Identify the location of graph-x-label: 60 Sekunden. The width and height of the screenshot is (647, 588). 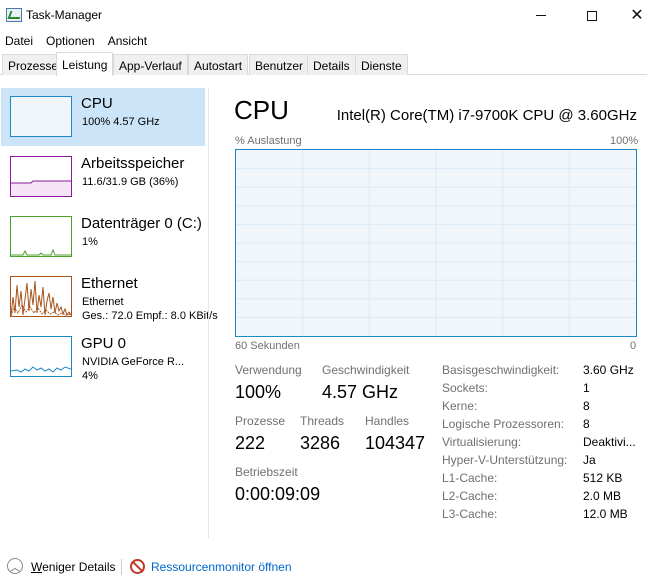
(267, 346).